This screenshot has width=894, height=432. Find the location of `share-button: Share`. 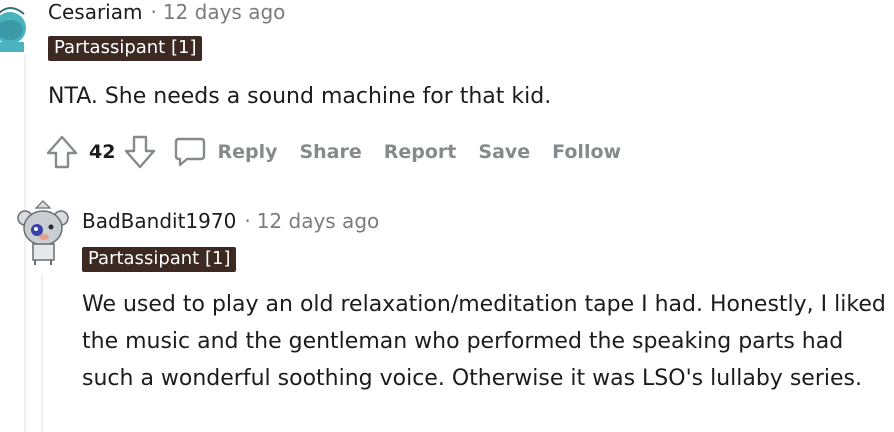

share-button: Share is located at coordinates (330, 152).